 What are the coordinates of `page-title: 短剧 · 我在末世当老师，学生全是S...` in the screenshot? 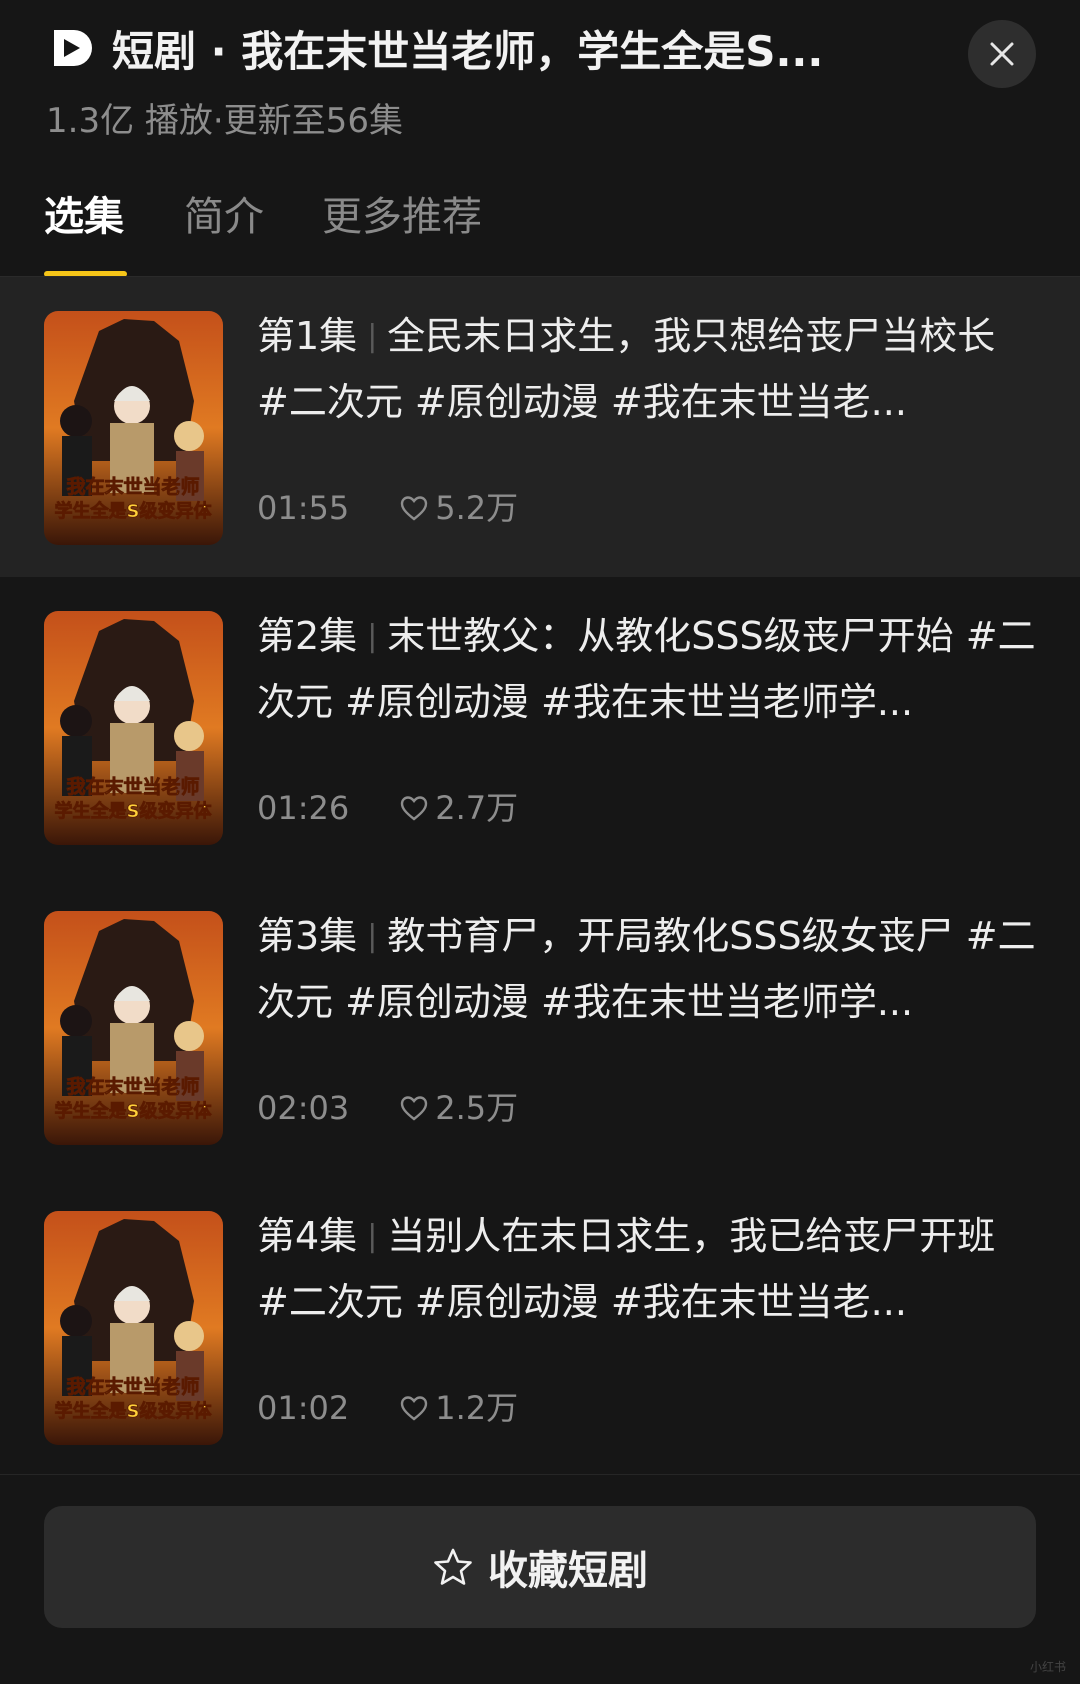 It's located at (468, 51).